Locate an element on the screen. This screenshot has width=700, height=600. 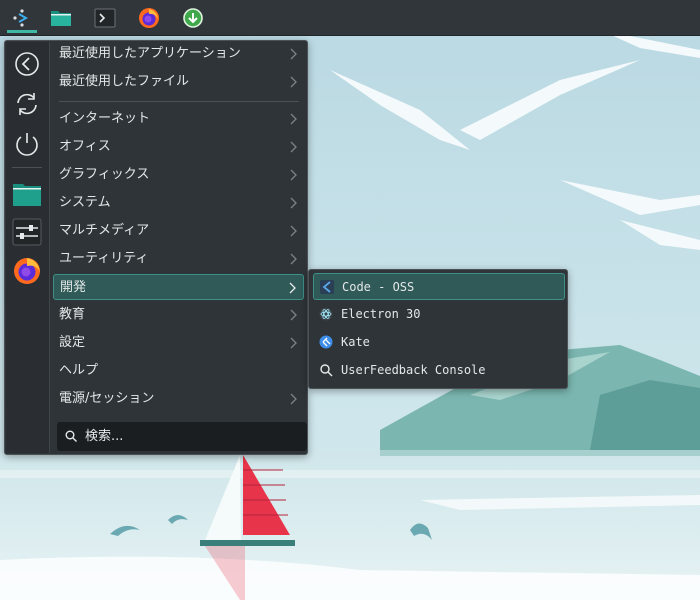
reboot-button is located at coordinates (27, 104).